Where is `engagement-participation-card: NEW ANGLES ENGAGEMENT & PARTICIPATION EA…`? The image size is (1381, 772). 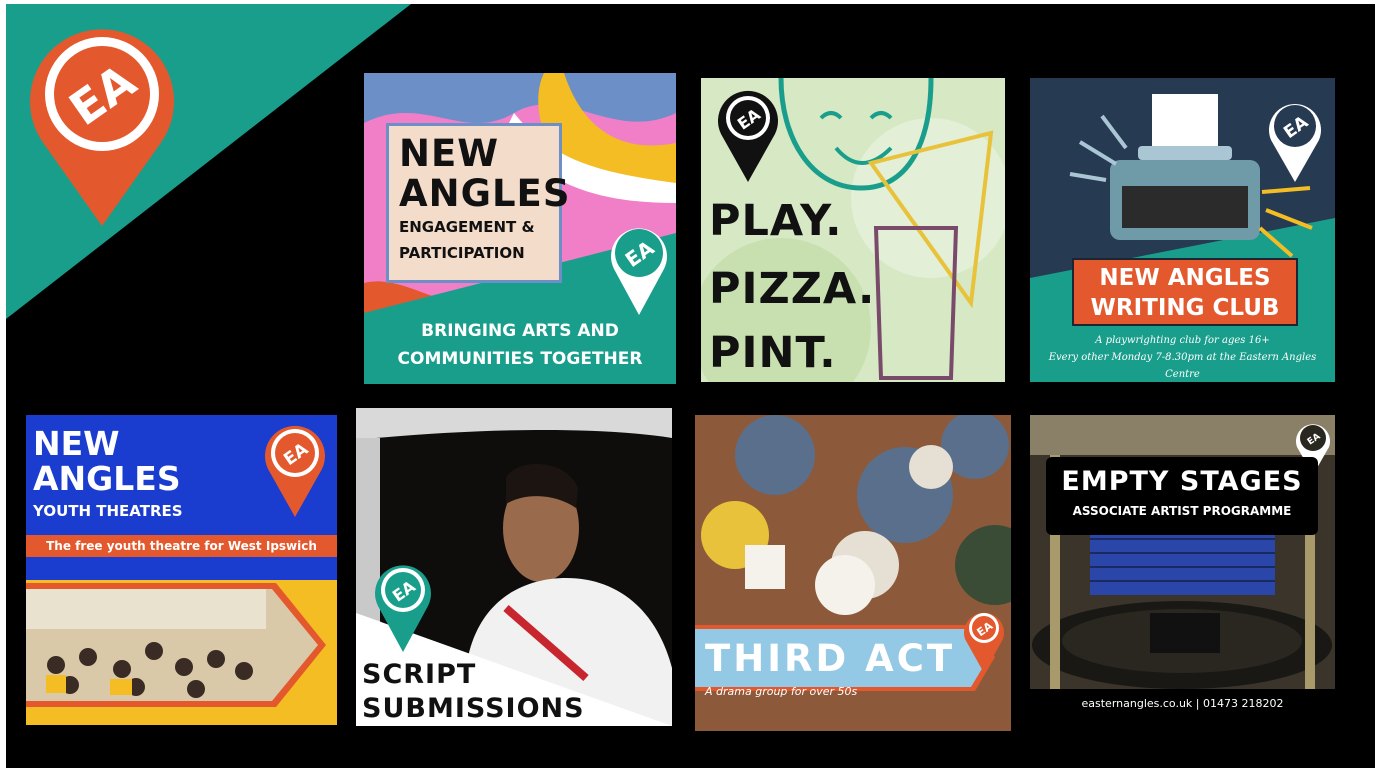
engagement-participation-card: NEW ANGLES ENGAGEMENT & PARTICIPATION EA… is located at coordinates (520, 228).